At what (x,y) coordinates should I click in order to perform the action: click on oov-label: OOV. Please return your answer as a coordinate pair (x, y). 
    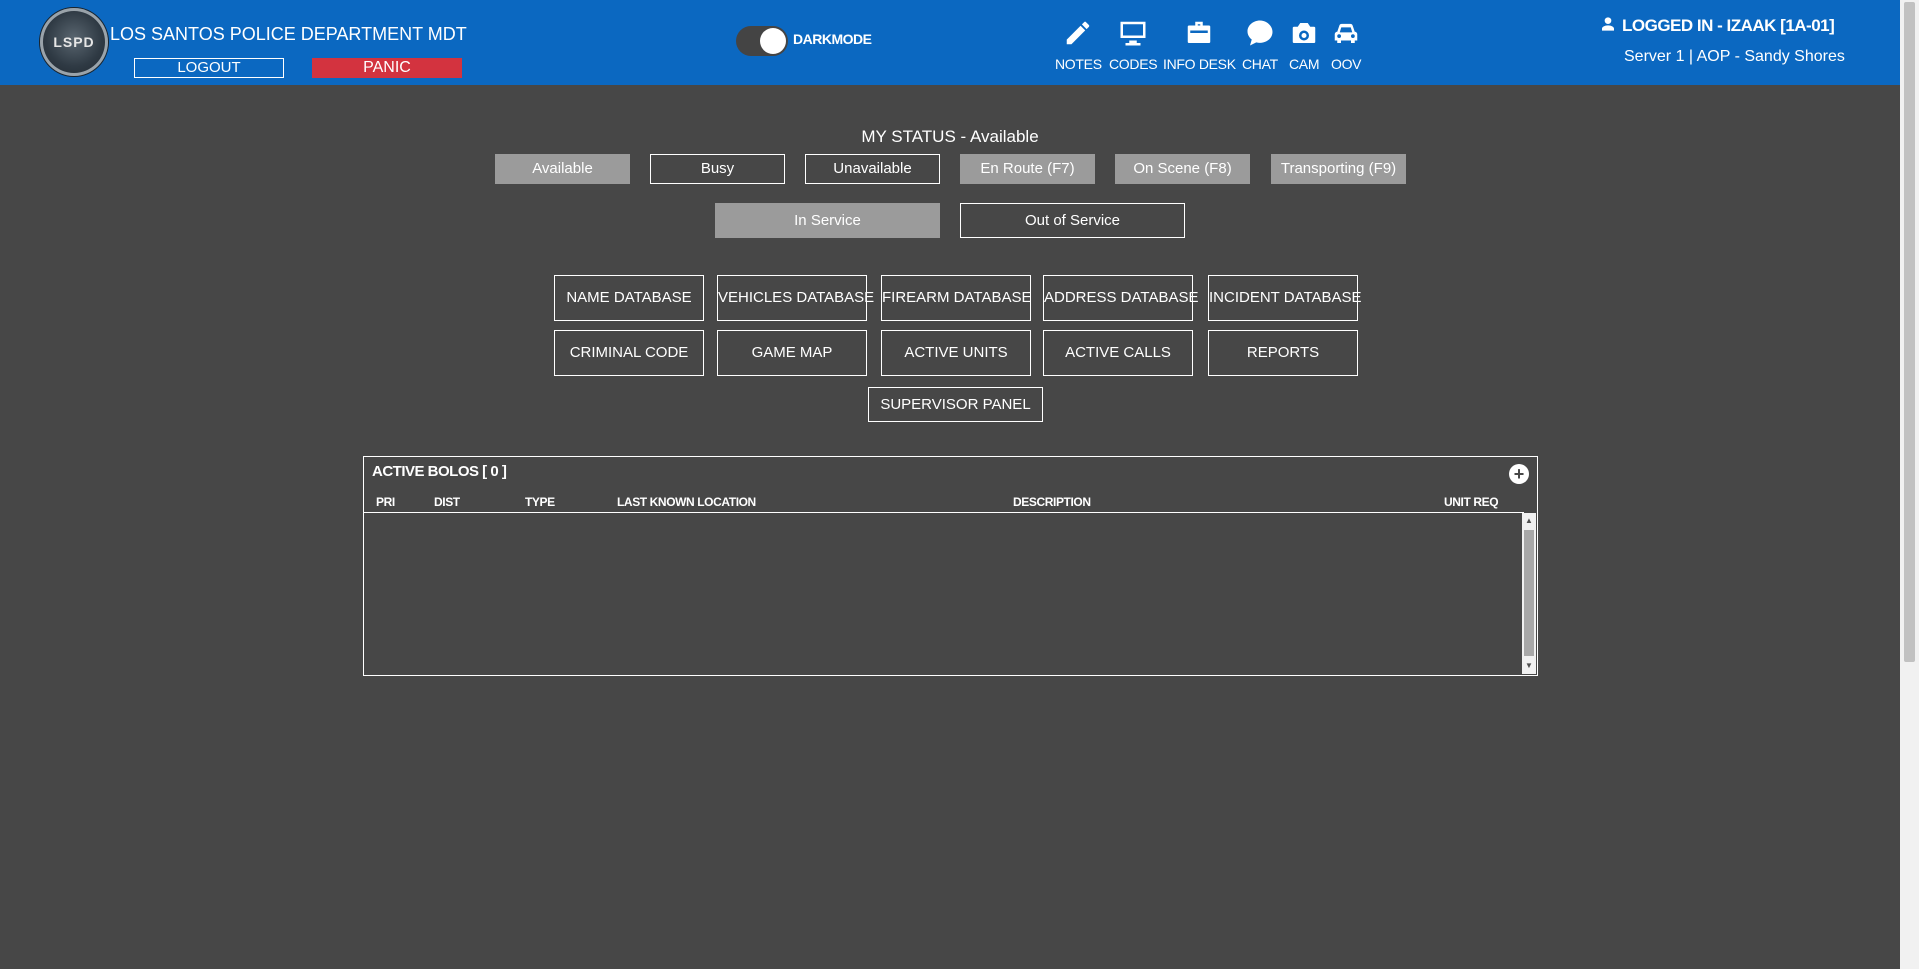
    Looking at the image, I should click on (1346, 64).